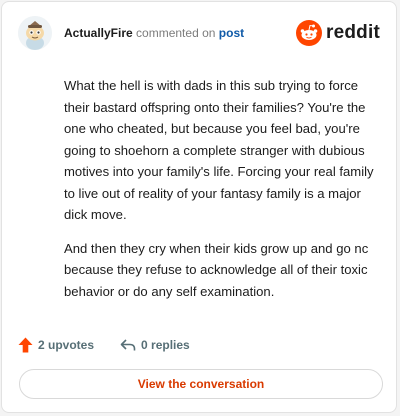 This screenshot has width=400, height=416. What do you see at coordinates (165, 345) in the screenshot?
I see `reply-count: 0 replies` at bounding box center [165, 345].